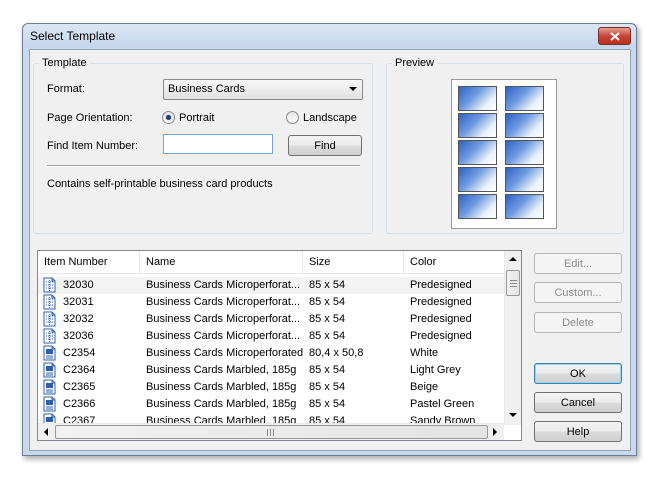 The height and width of the screenshot is (478, 658). I want to click on column-item-number: Item Number, so click(89, 262).